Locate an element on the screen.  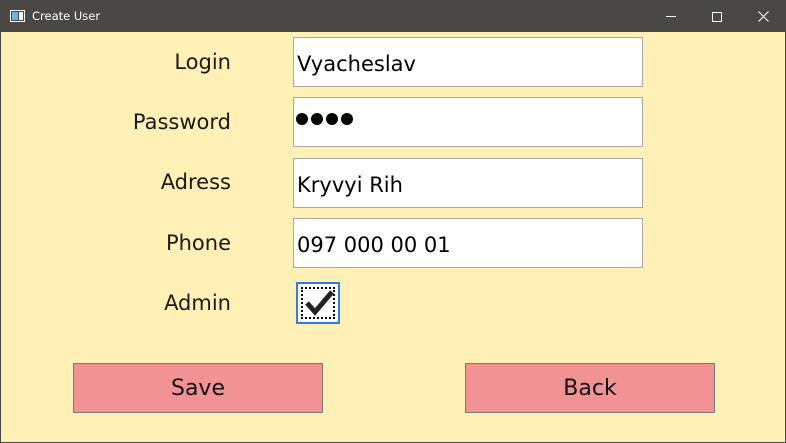
close-button is located at coordinates (763, 16).